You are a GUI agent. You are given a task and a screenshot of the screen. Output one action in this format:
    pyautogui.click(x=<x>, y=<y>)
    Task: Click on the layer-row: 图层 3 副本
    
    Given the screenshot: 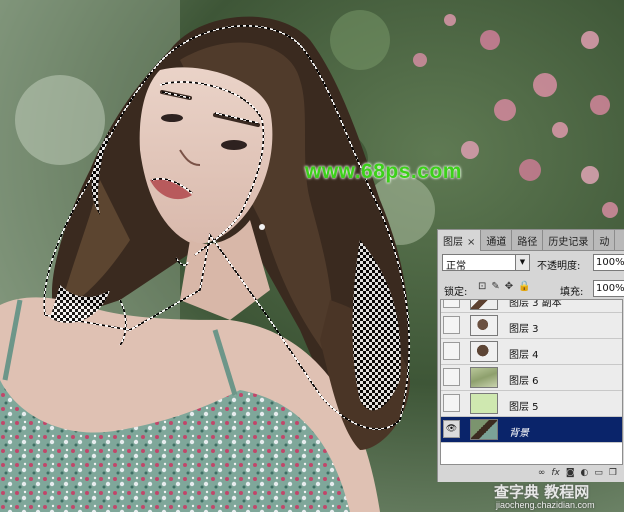 What is the action you would take?
    pyautogui.click(x=531, y=306)
    